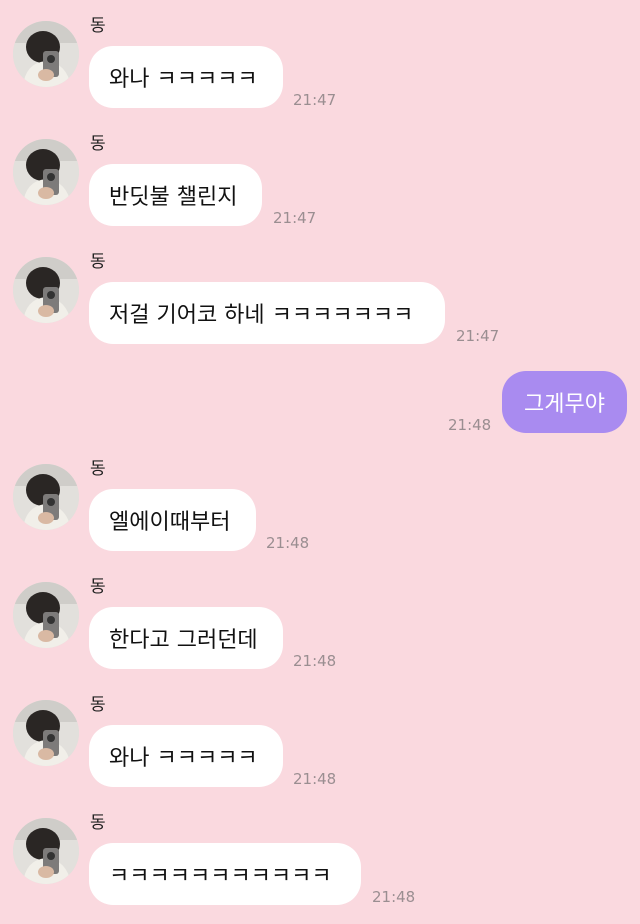  What do you see at coordinates (186, 638) in the screenshot?
I see `message-bubble: 한다고 그러던데` at bounding box center [186, 638].